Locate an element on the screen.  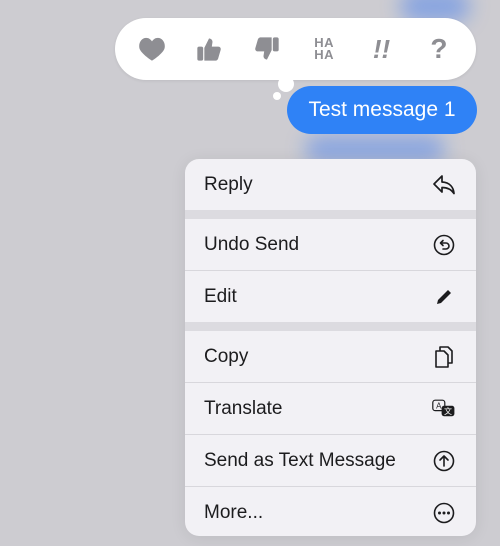
ellipsis-circle-icon is located at coordinates (444, 513).